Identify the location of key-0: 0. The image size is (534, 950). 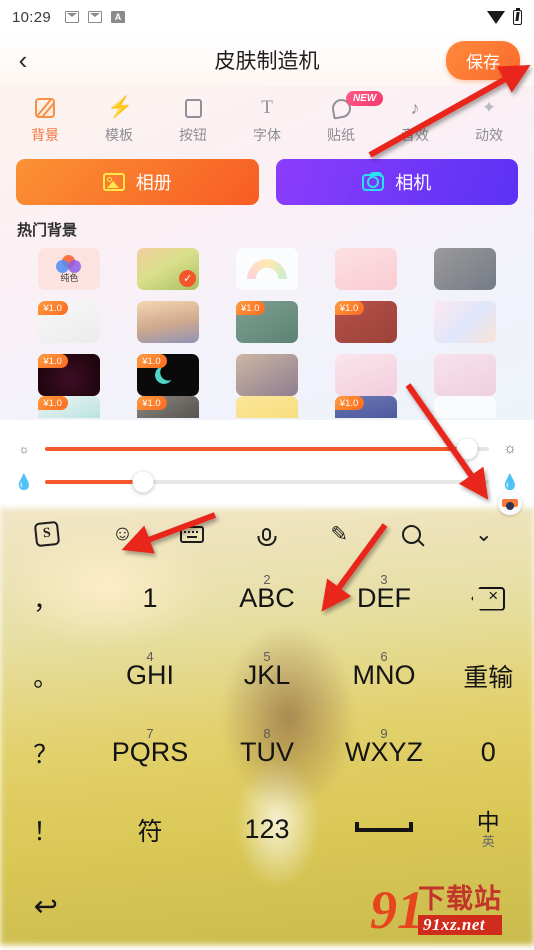
(488, 752).